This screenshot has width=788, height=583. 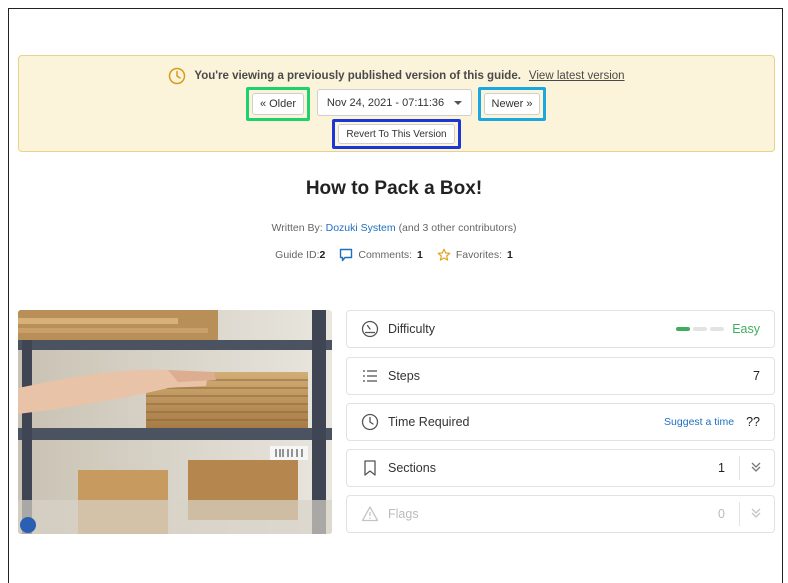 What do you see at coordinates (396, 134) in the screenshot?
I see `revert-highlight` at bounding box center [396, 134].